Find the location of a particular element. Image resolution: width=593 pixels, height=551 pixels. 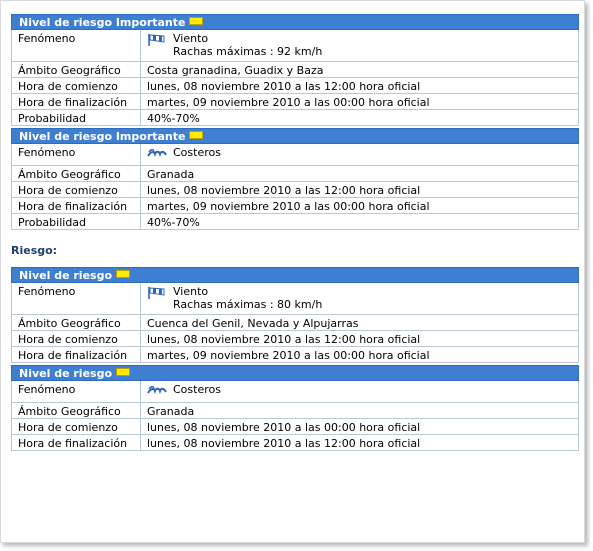

phenomenon-detail: Rachas máximas : 80 km/h is located at coordinates (248, 304).